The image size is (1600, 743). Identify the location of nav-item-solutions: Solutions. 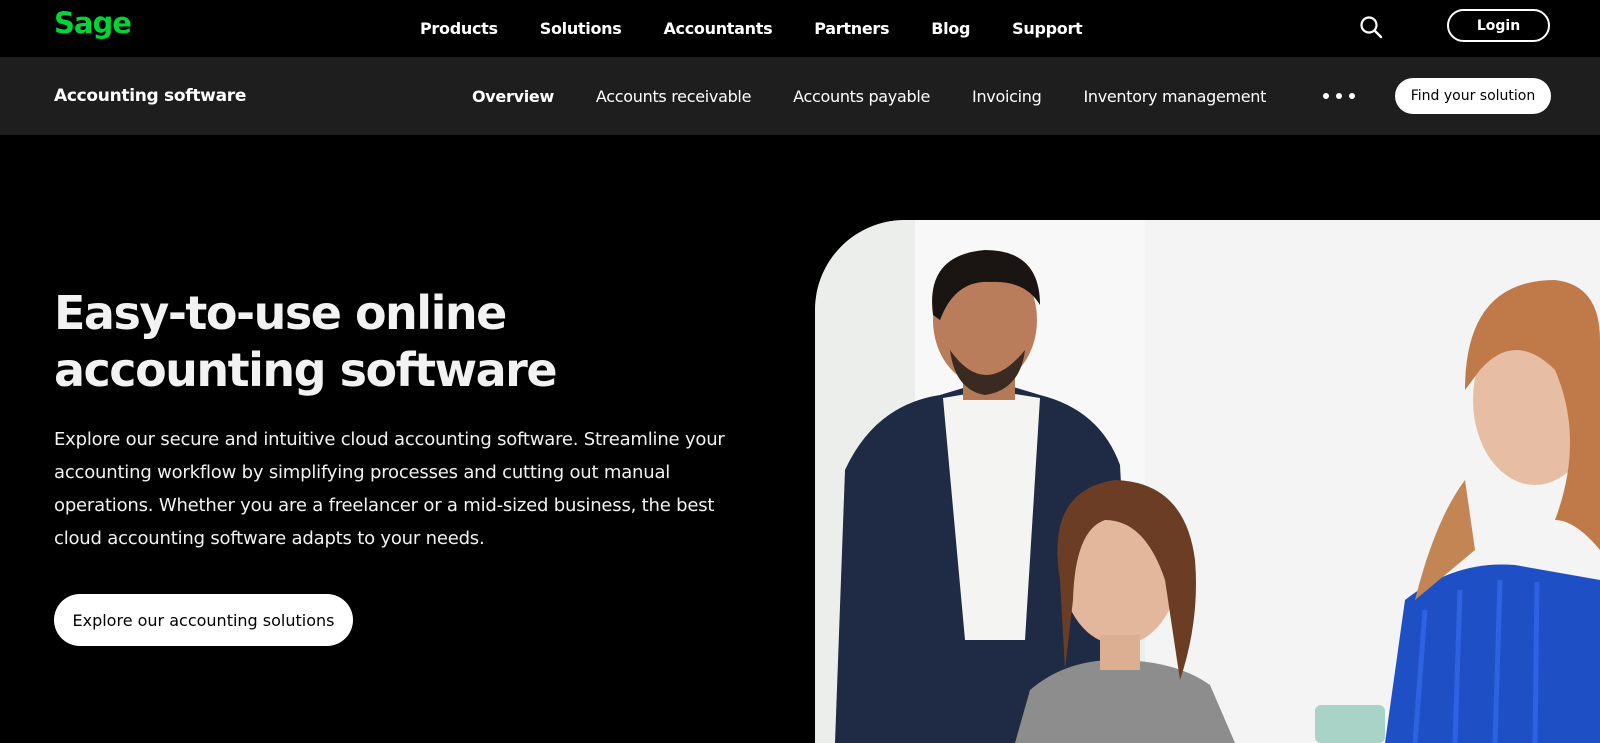
(581, 28).